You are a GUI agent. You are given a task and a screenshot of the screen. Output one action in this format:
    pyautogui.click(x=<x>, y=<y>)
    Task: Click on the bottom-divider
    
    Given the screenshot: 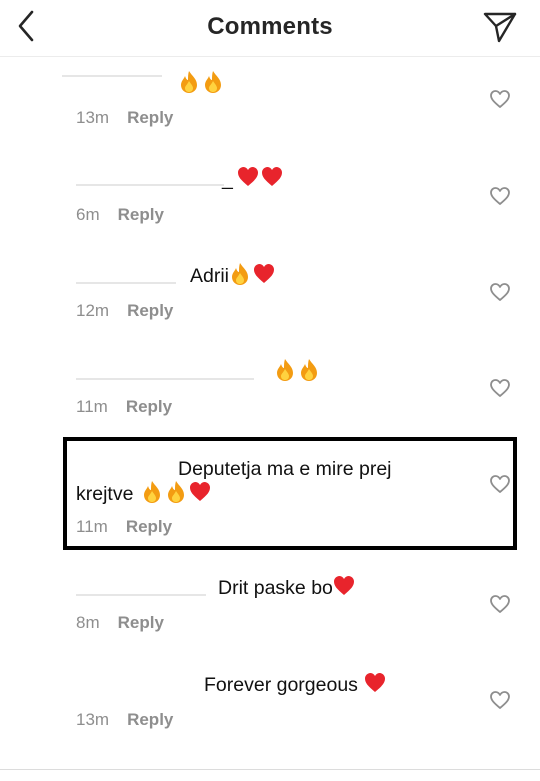 What is the action you would take?
    pyautogui.click(x=270, y=769)
    